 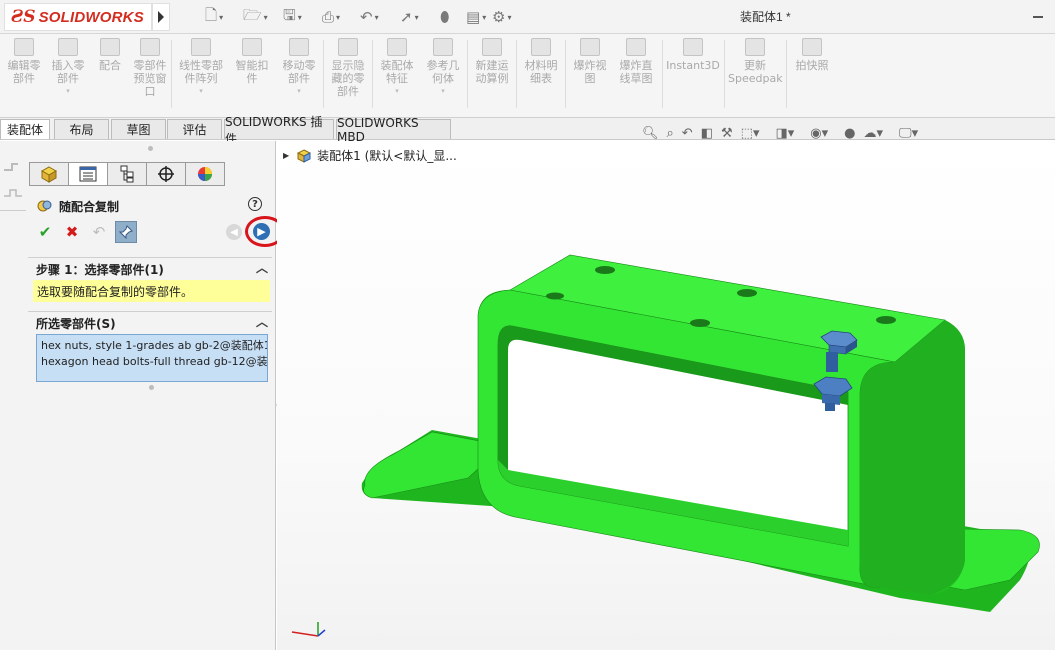 I want to click on ribbon-smart-fastener: 智能扣件, so click(x=252, y=61).